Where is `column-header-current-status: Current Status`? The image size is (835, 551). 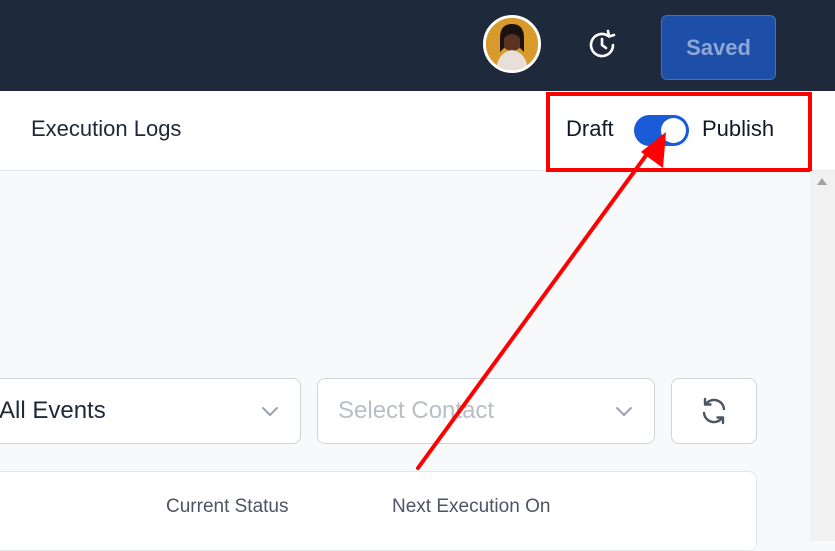 column-header-current-status: Current Status is located at coordinates (227, 507).